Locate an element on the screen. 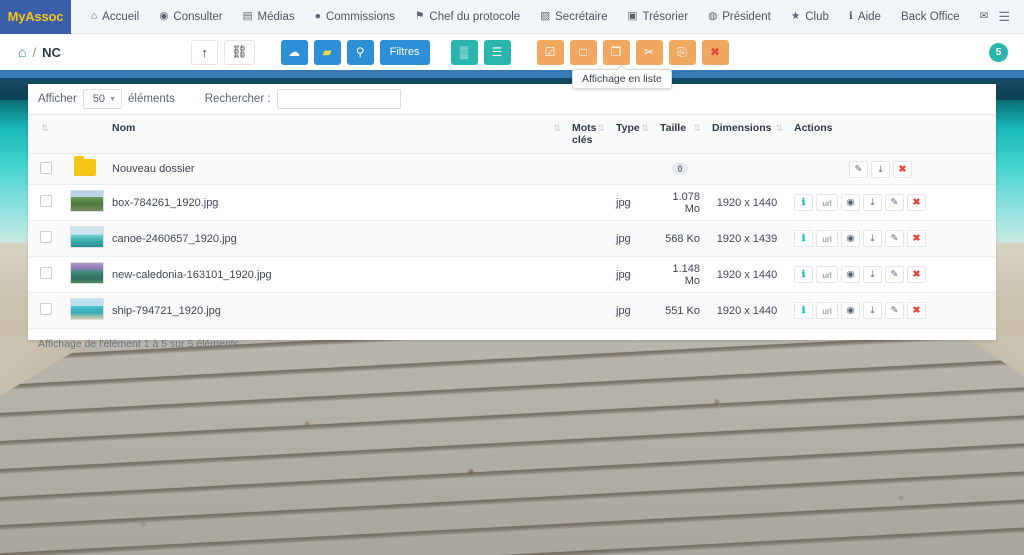  nav-item-chef-du-protocole: ⚑ Chef du protocole is located at coordinates (467, 17).